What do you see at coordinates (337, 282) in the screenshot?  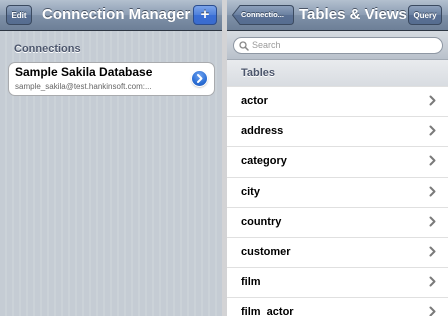 I see `table-row: film` at bounding box center [337, 282].